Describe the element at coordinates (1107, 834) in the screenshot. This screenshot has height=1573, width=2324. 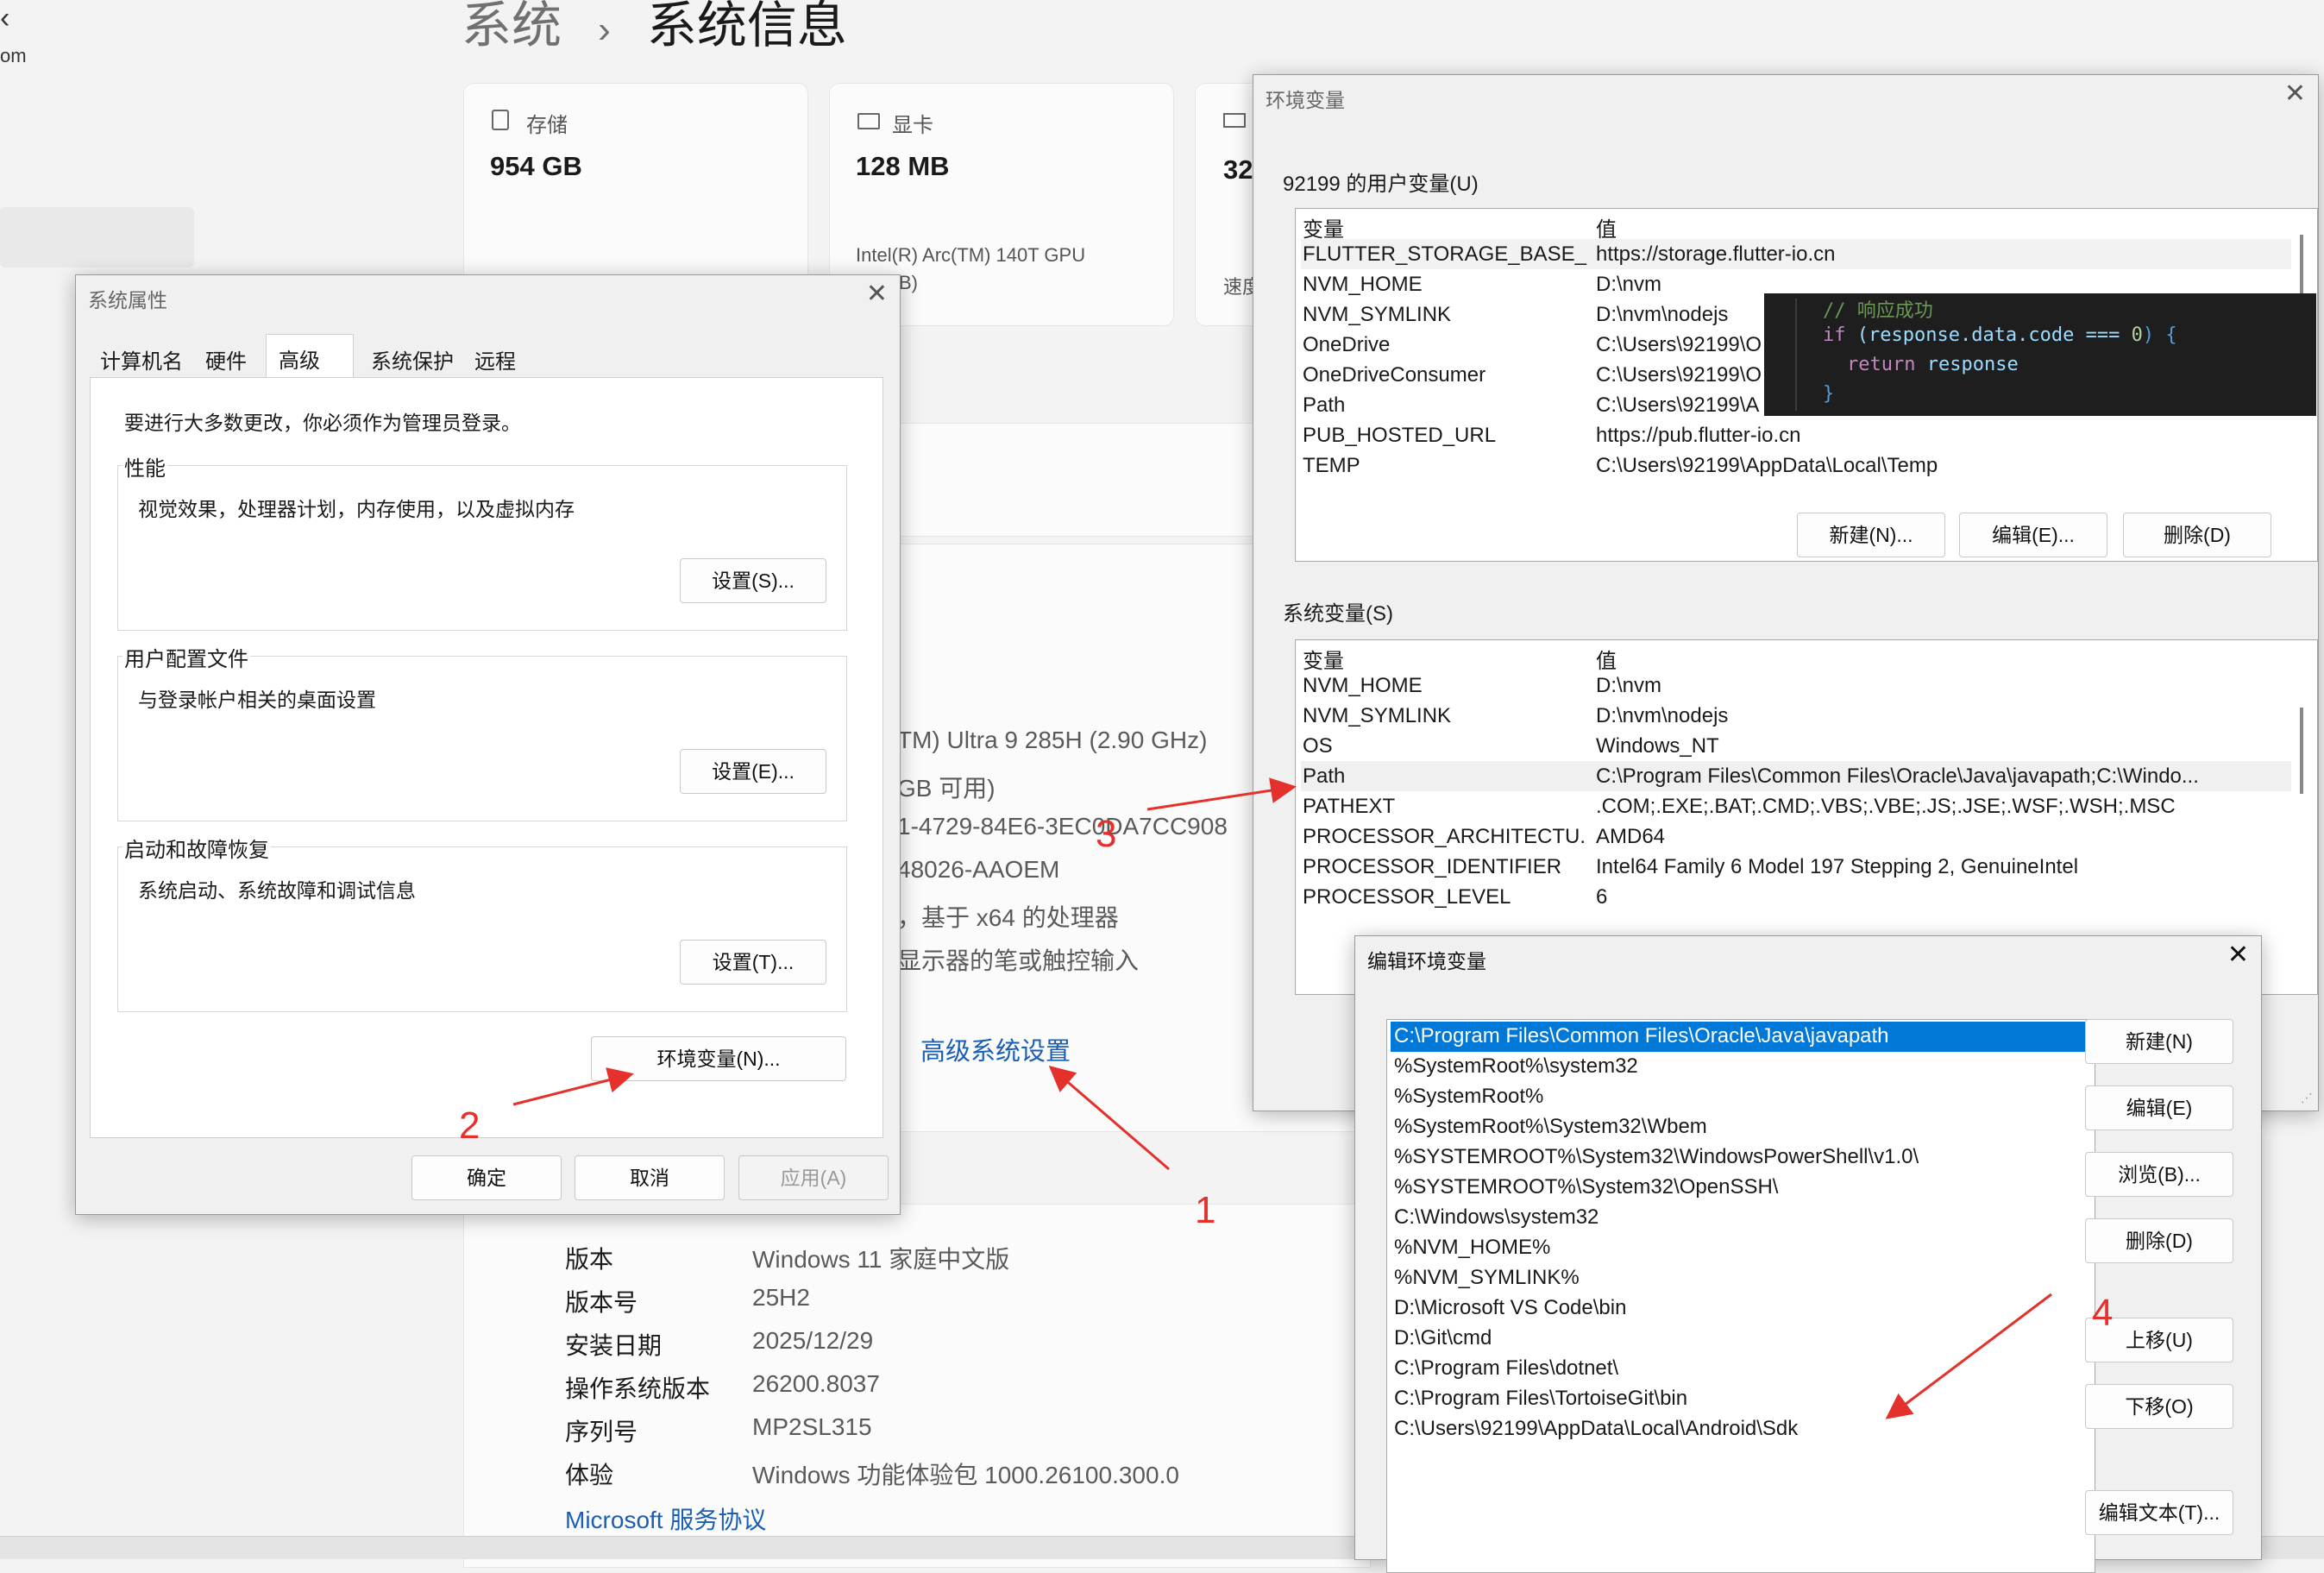
I see `annotation-number-3: 3` at that location.